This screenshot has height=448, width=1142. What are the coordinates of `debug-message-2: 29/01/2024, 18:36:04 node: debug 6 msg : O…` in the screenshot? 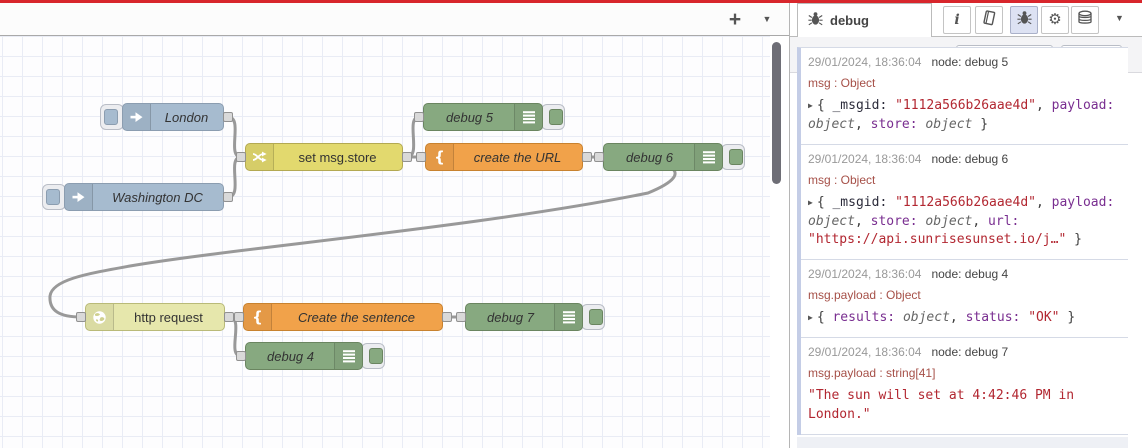 It's located at (964, 203).